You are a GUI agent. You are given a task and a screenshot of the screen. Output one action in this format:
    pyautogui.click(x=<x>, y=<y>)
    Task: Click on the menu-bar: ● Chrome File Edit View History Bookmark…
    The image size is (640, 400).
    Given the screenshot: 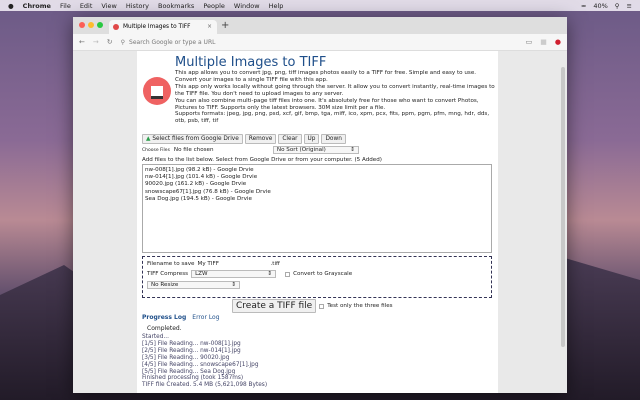 What is the action you would take?
    pyautogui.click(x=320, y=5)
    